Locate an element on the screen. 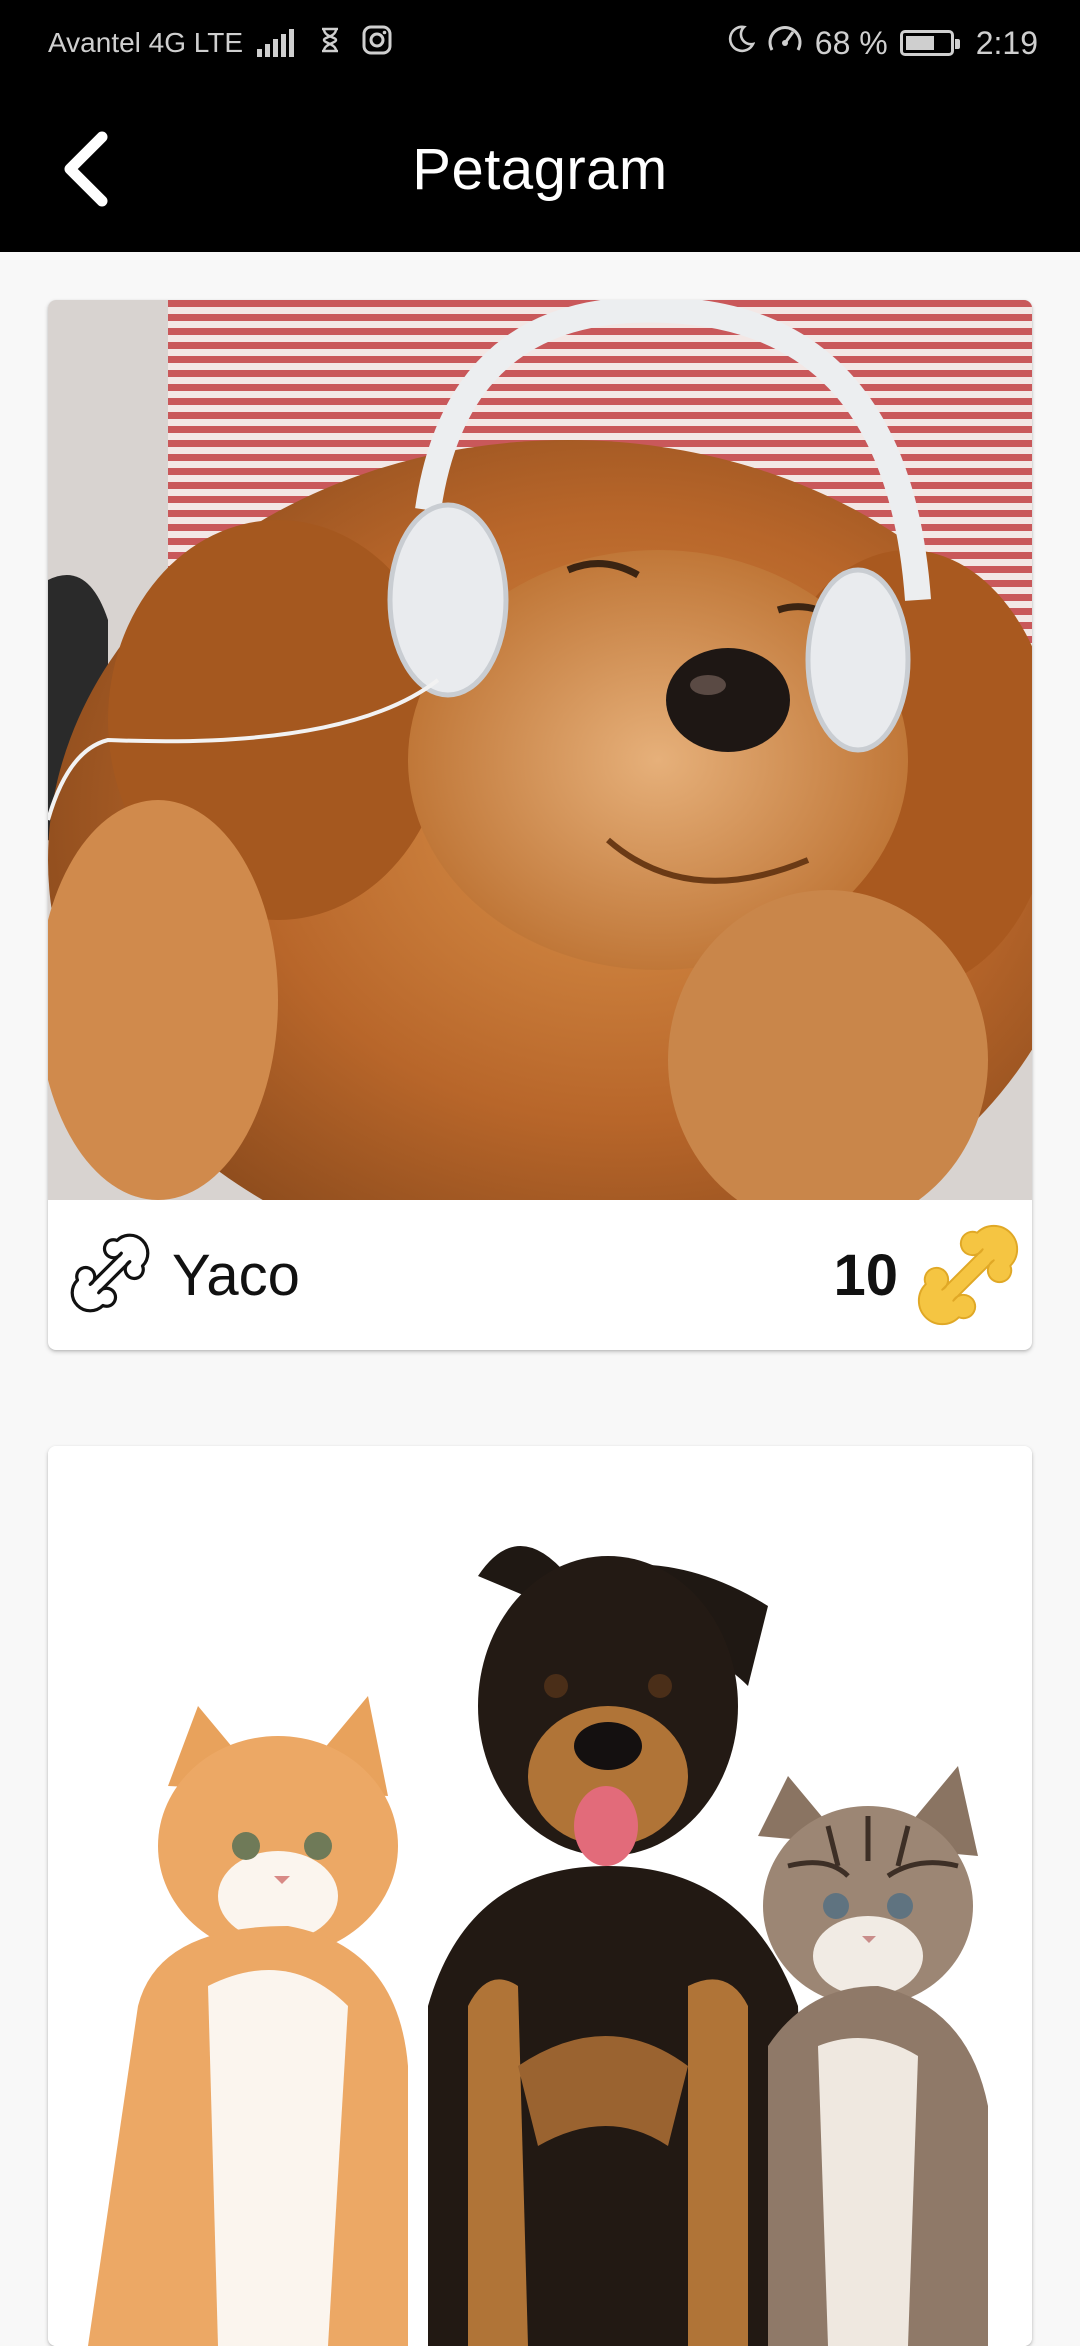 The image size is (1080, 2346). status-bar-right: 68 % 2:19 is located at coordinates (881, 43).